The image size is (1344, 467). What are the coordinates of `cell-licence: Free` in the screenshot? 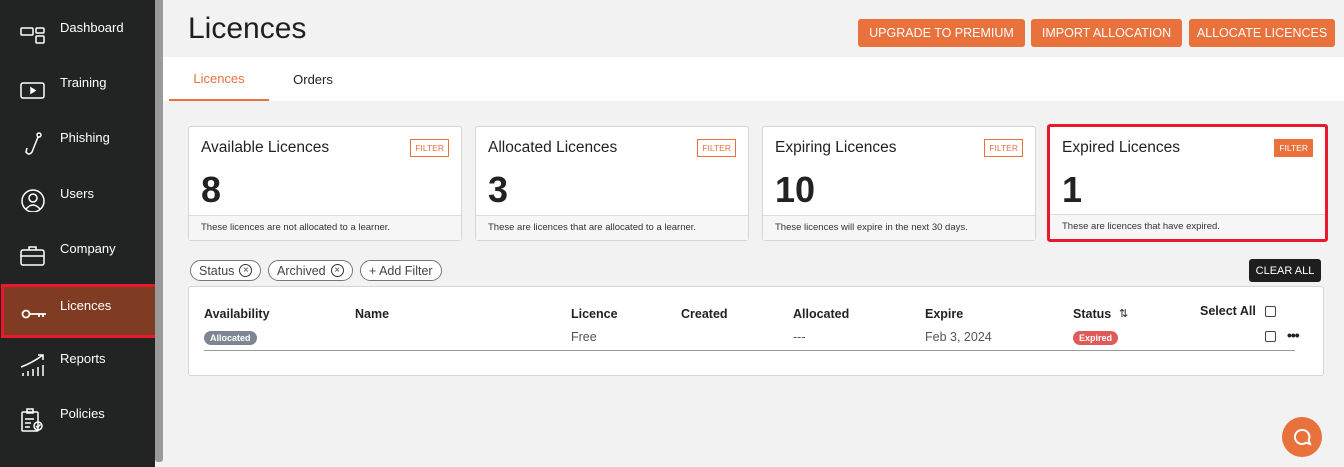 It's located at (584, 337).